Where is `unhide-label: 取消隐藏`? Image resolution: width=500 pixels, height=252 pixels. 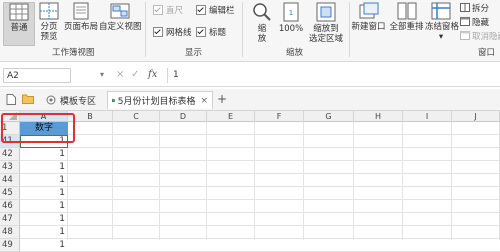
unhide-label: 取消隐藏 is located at coordinates (486, 36).